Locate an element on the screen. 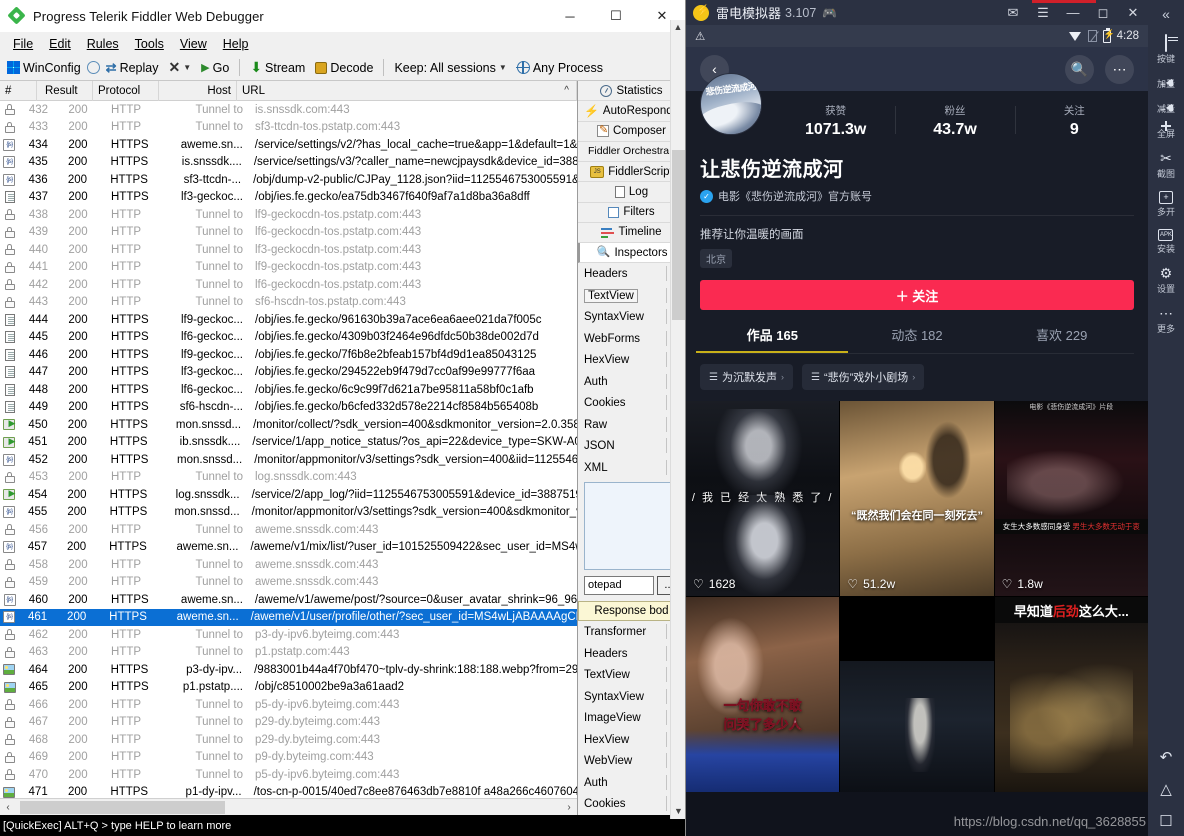 Image resolution: width=1184 pixels, height=836 pixels. notepad-field: otepad is located at coordinates (619, 585).